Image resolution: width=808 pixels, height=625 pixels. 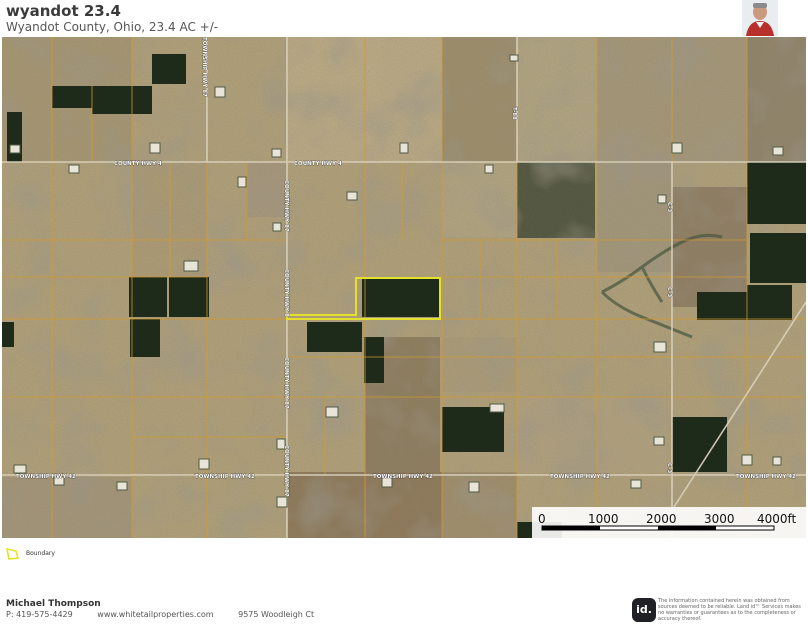 I want to click on boundary-polygon-icon, so click(x=13, y=554).